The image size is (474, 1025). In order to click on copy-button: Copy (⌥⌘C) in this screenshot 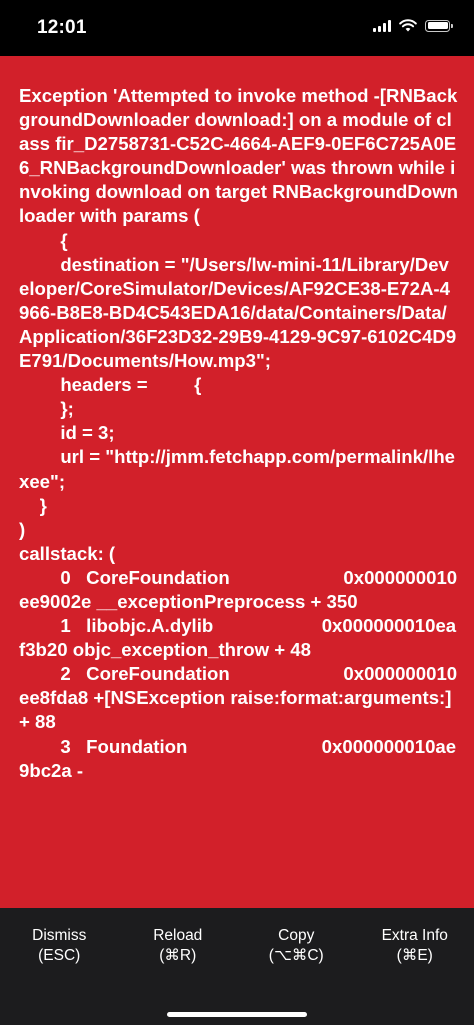, I will do `click(296, 966)`.